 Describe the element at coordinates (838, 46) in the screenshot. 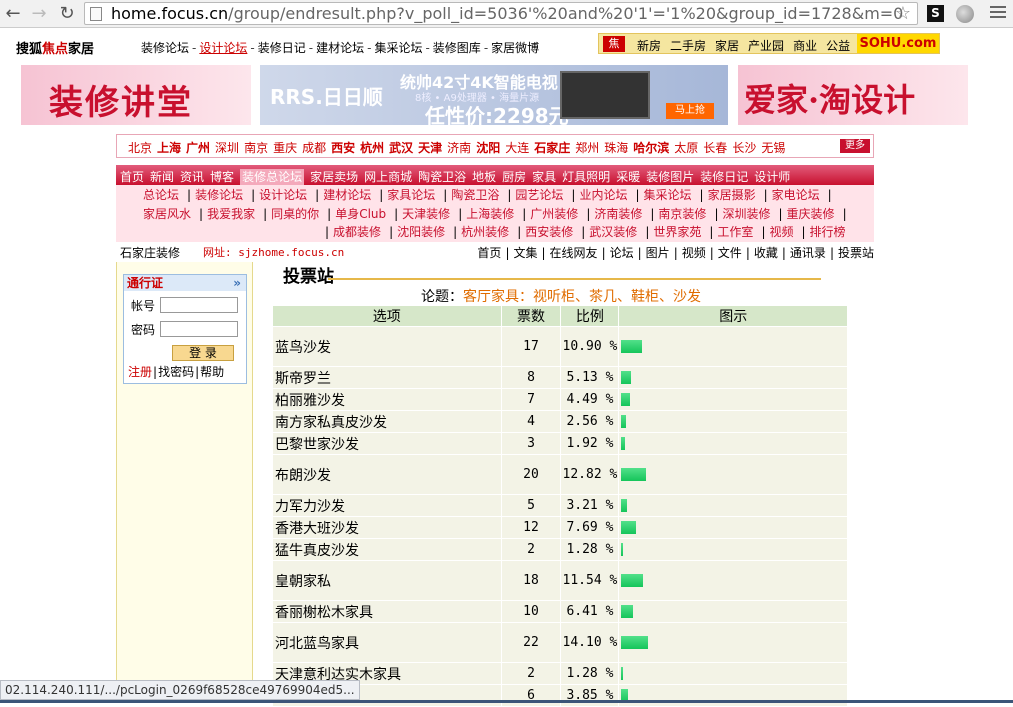

I see `sohu-link: 公益` at that location.